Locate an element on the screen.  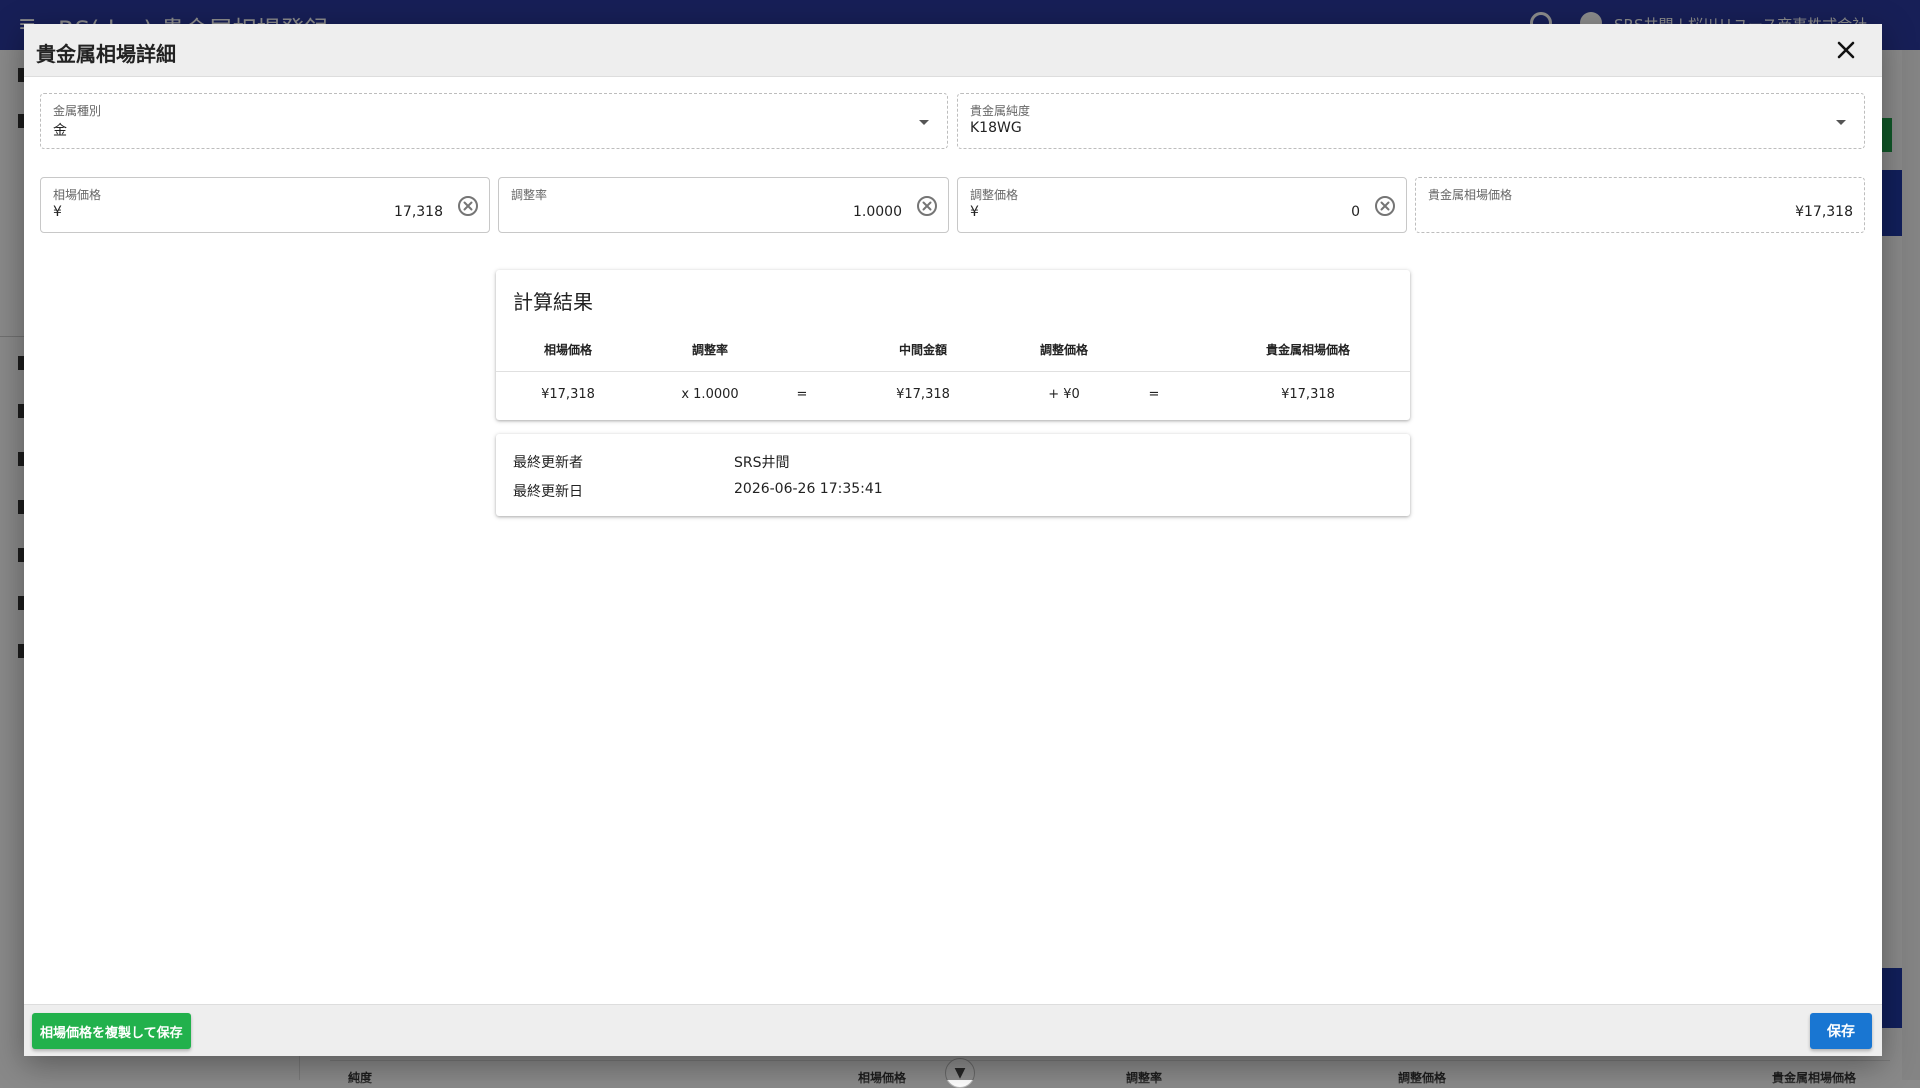
metal-type-select: 金属種別 金 is located at coordinates (494, 121).